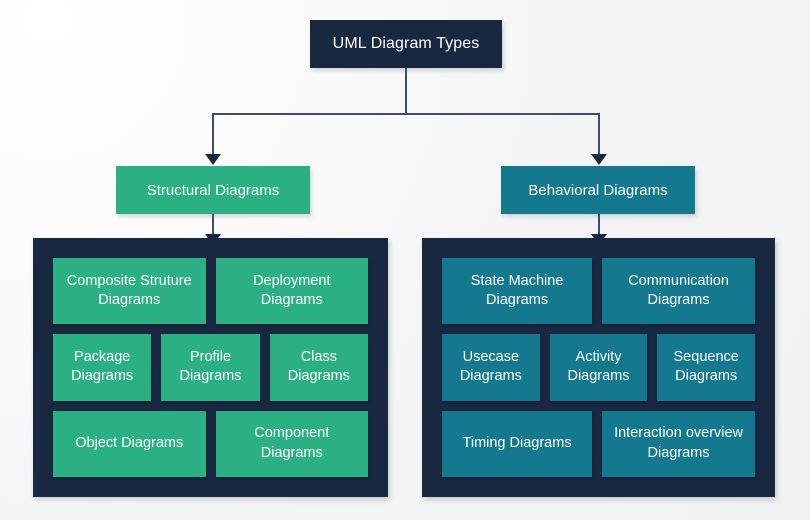 Image resolution: width=810 pixels, height=520 pixels. Describe the element at coordinates (678, 443) in the screenshot. I see `leaf-interaction-overview-diagrams: Interaction overview Diagrams` at that location.